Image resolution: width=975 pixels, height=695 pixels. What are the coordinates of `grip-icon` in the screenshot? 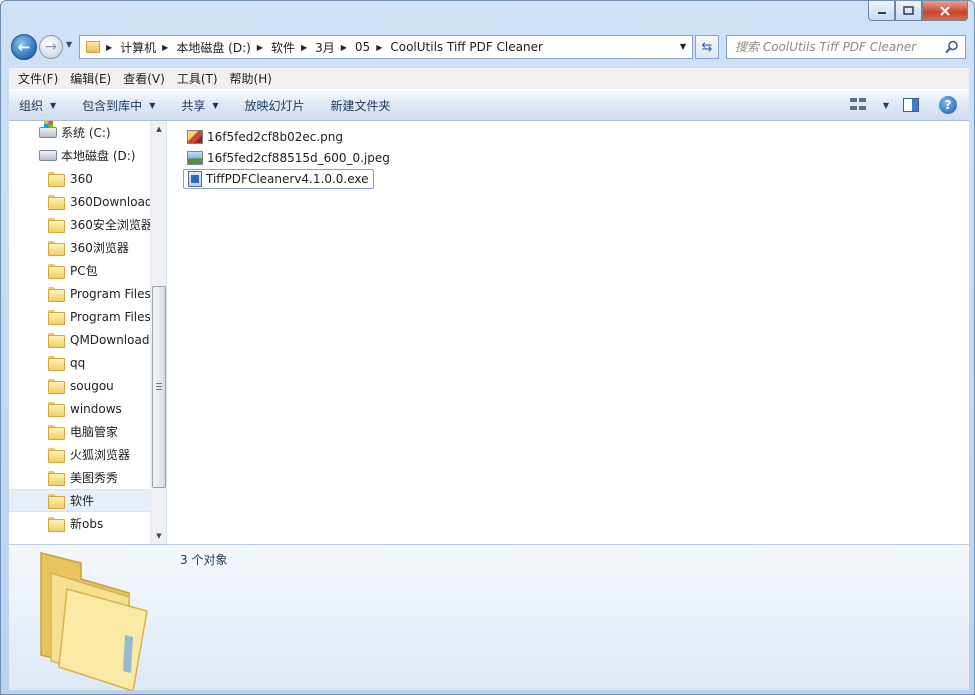 It's located at (159, 386).